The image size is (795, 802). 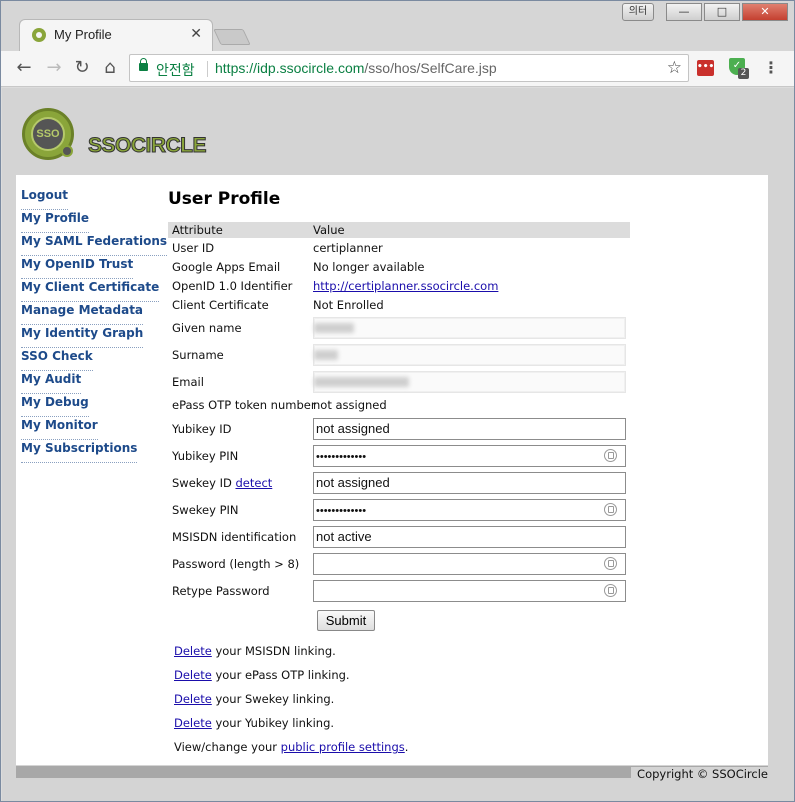 What do you see at coordinates (188, 381) in the screenshot?
I see `email-label: Email` at bounding box center [188, 381].